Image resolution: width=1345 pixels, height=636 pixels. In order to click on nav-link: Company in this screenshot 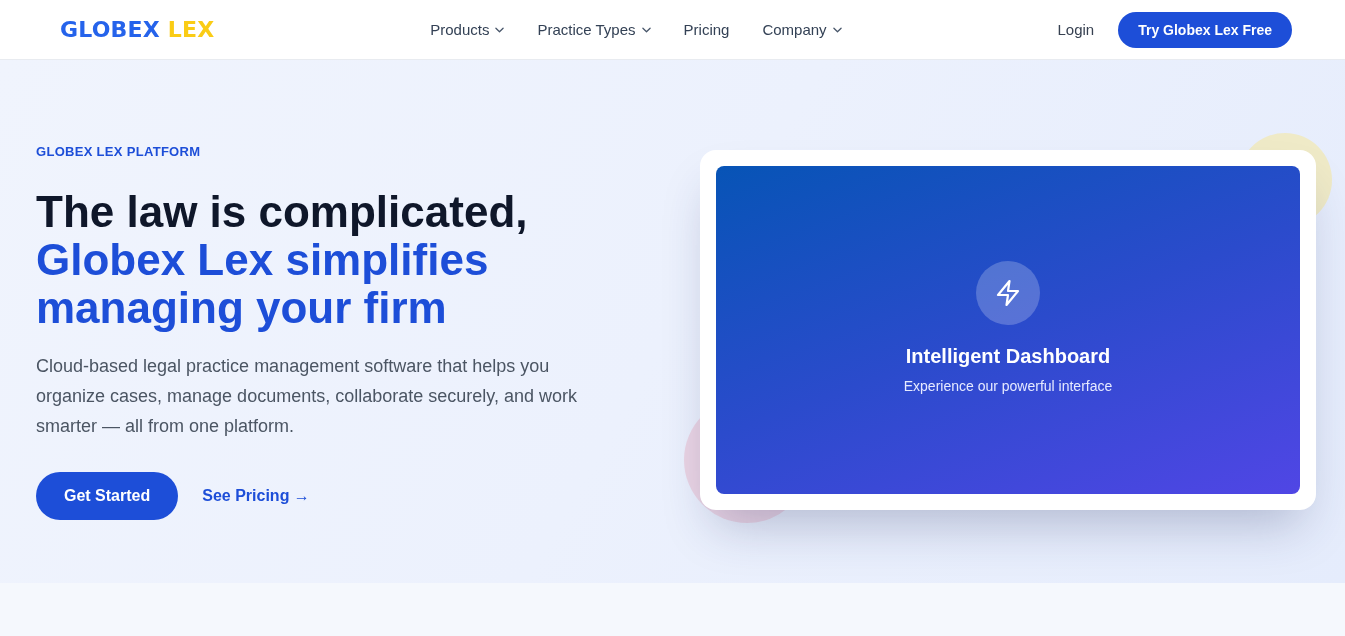, I will do `click(802, 29)`.